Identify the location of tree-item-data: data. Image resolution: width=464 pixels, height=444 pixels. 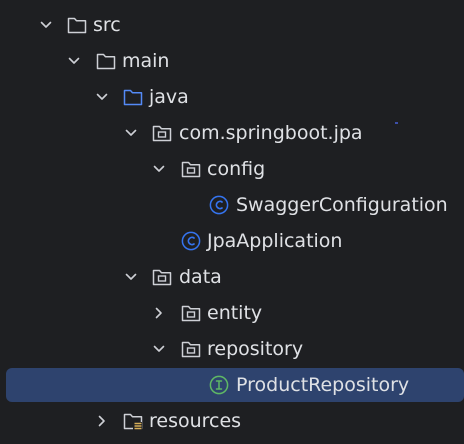
(232, 277).